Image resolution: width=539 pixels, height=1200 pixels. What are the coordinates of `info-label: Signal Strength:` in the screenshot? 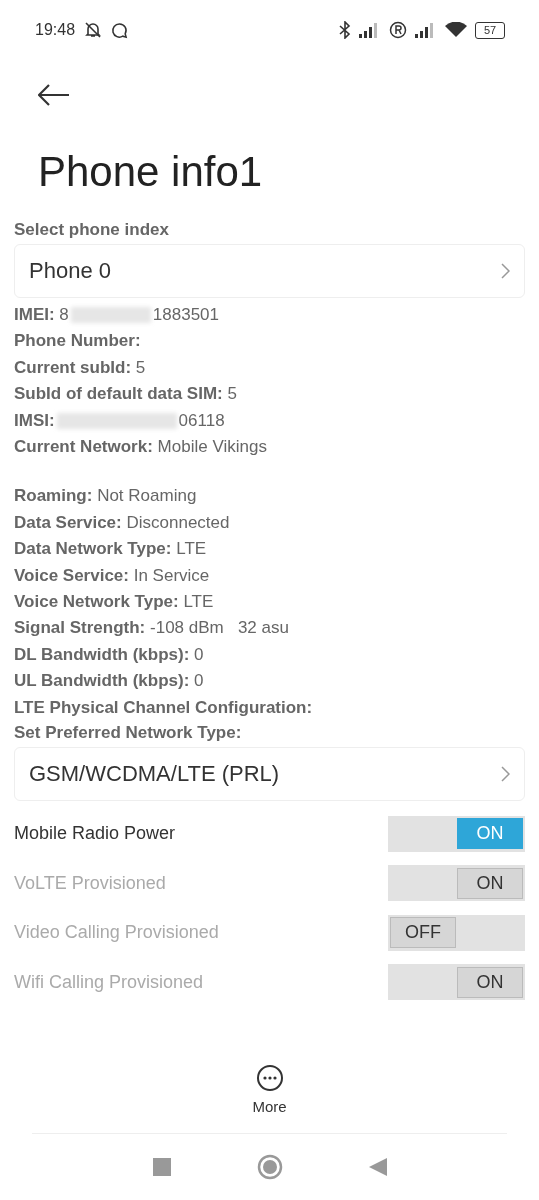 It's located at (80, 628).